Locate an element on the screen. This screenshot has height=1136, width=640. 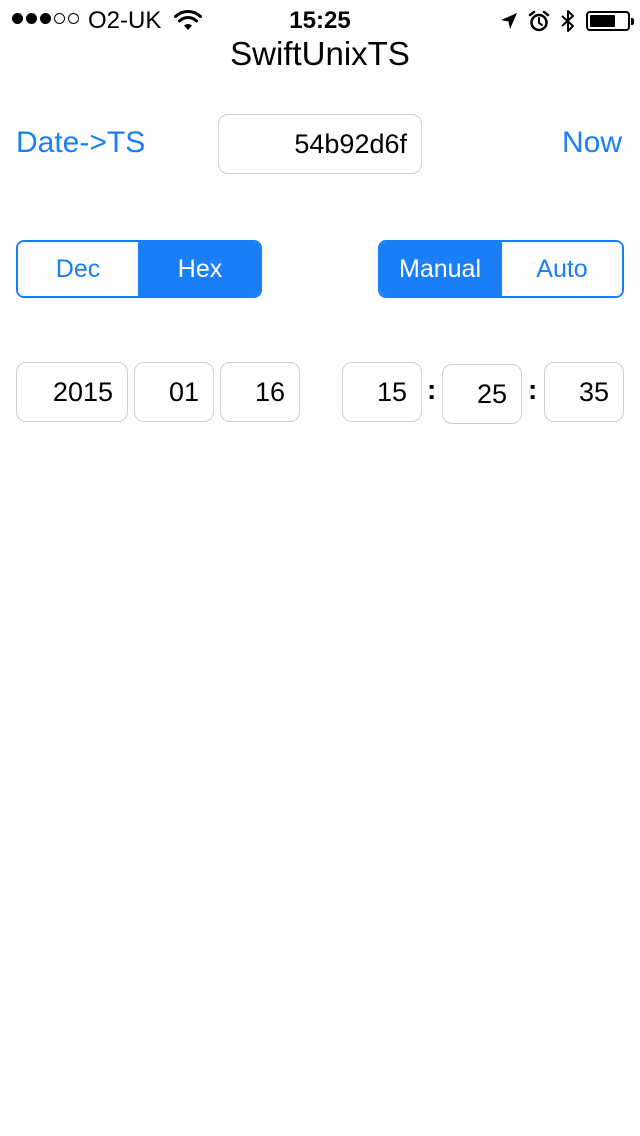
mode-segmented-control: Manual Auto is located at coordinates (501, 269).